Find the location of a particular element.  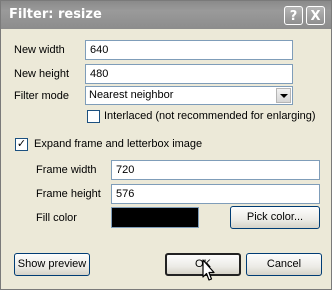

frame-width-label: Frame width is located at coordinates (66, 170).